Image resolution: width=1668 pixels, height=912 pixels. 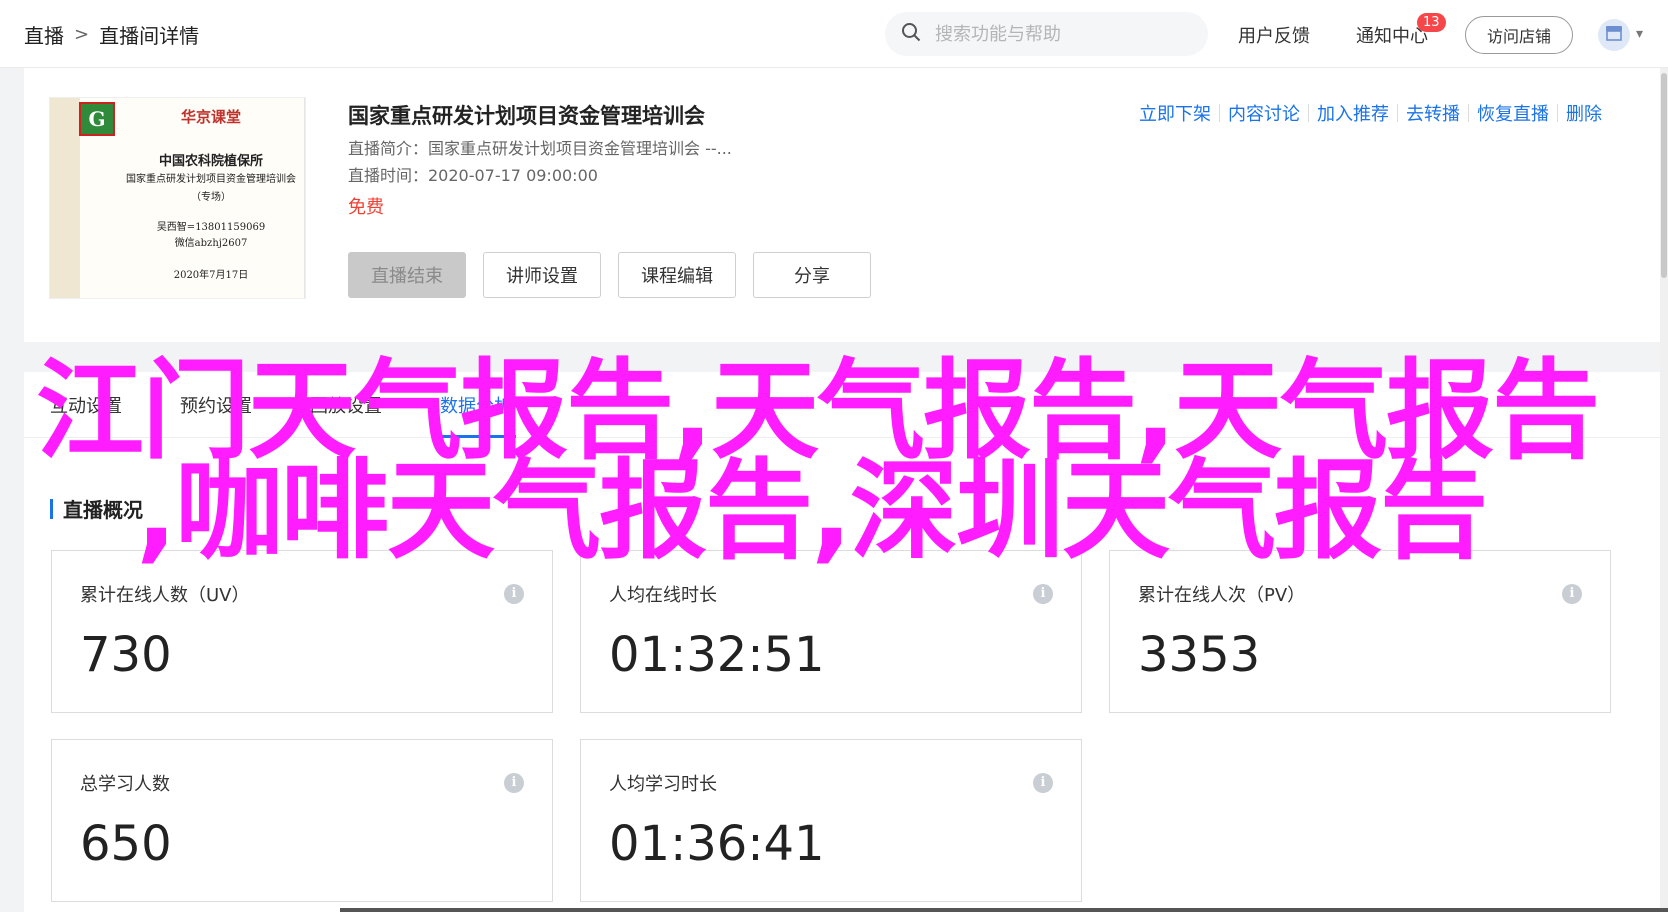 What do you see at coordinates (1199, 655) in the screenshot?
I see `stat-value: 3353` at bounding box center [1199, 655].